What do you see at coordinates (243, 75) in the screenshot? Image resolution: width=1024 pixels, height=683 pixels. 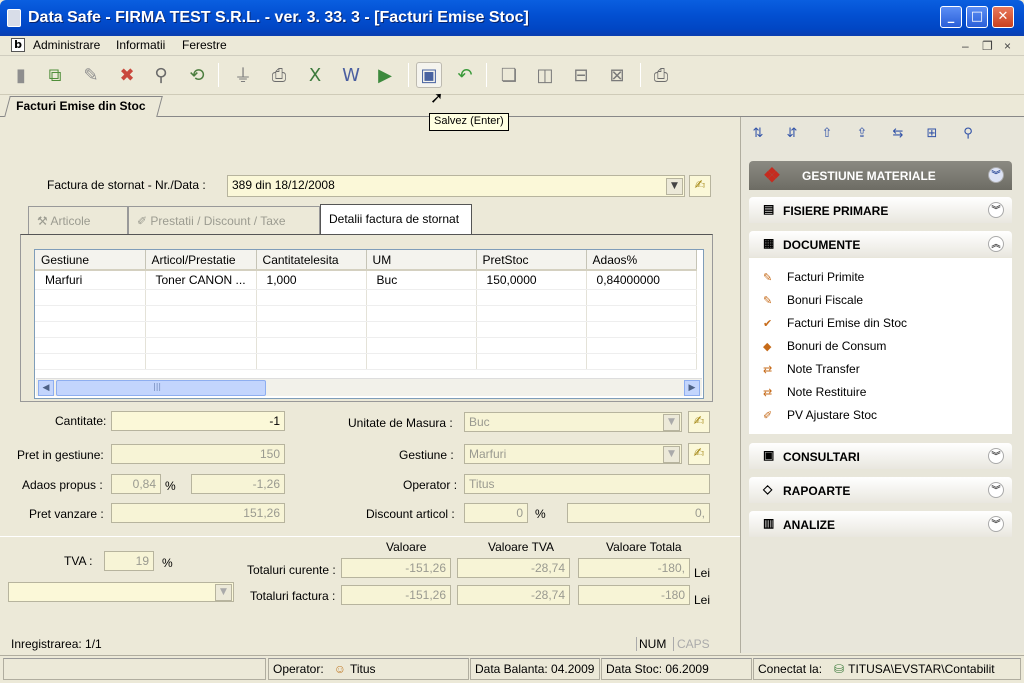 I see `filter-button: ⏚` at bounding box center [243, 75].